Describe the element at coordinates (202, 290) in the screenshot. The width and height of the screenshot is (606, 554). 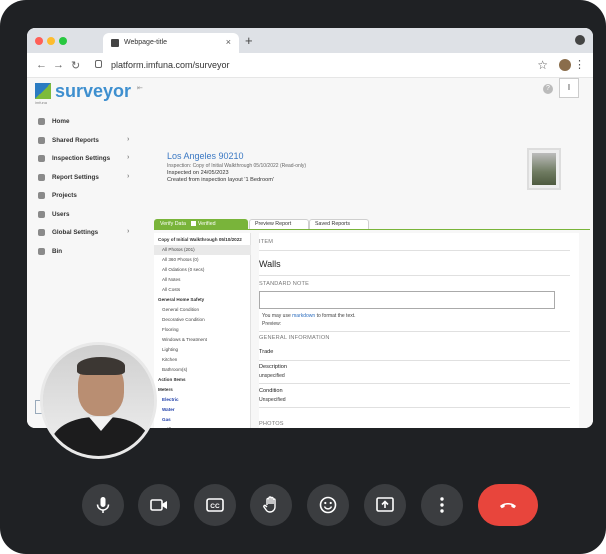
I see `tree-item: All Costs` at that location.